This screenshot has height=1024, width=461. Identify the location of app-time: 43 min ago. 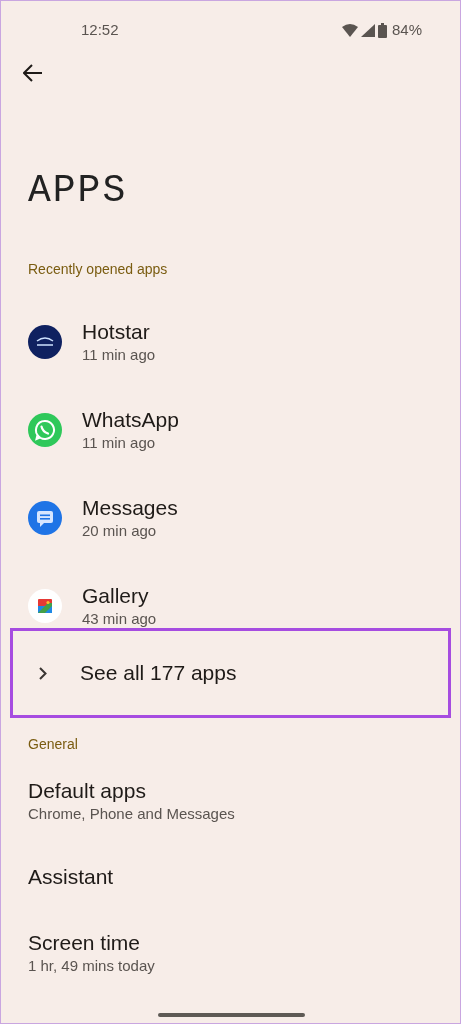
(119, 619).